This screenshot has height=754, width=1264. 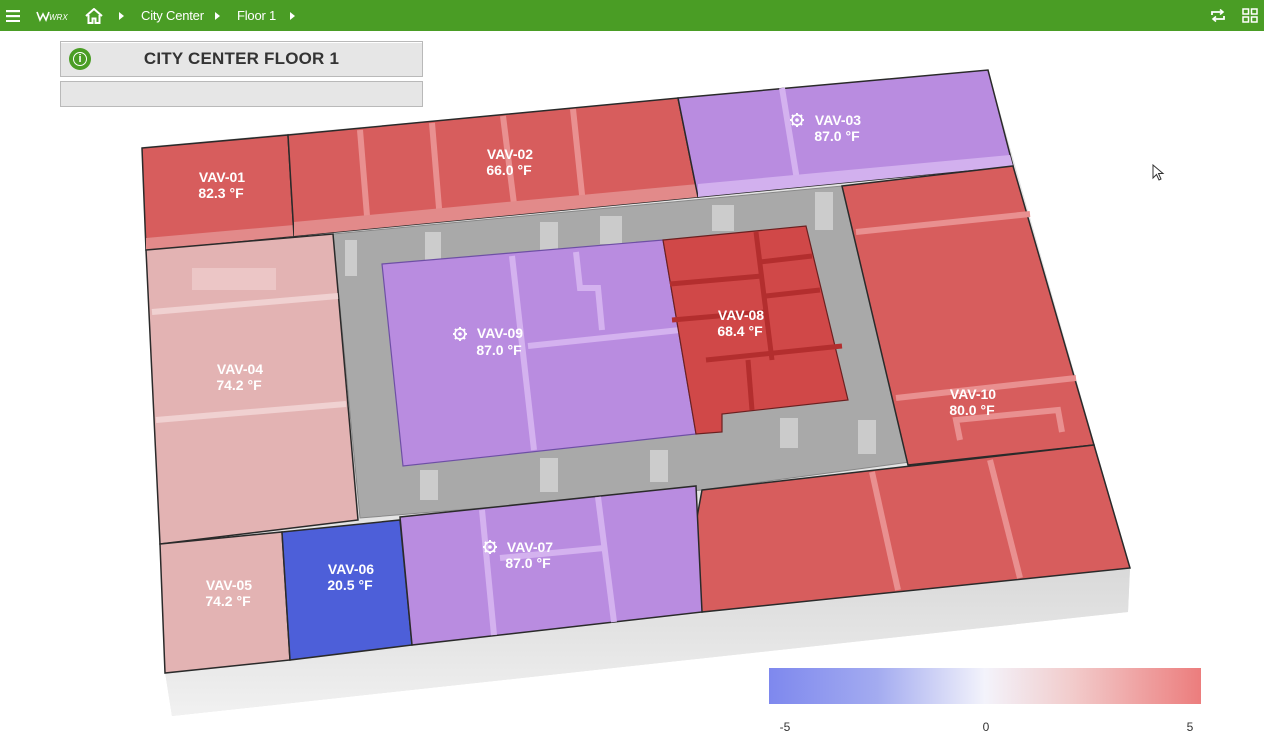 I want to click on vav-08-name: VAV-08, so click(x=741, y=315).